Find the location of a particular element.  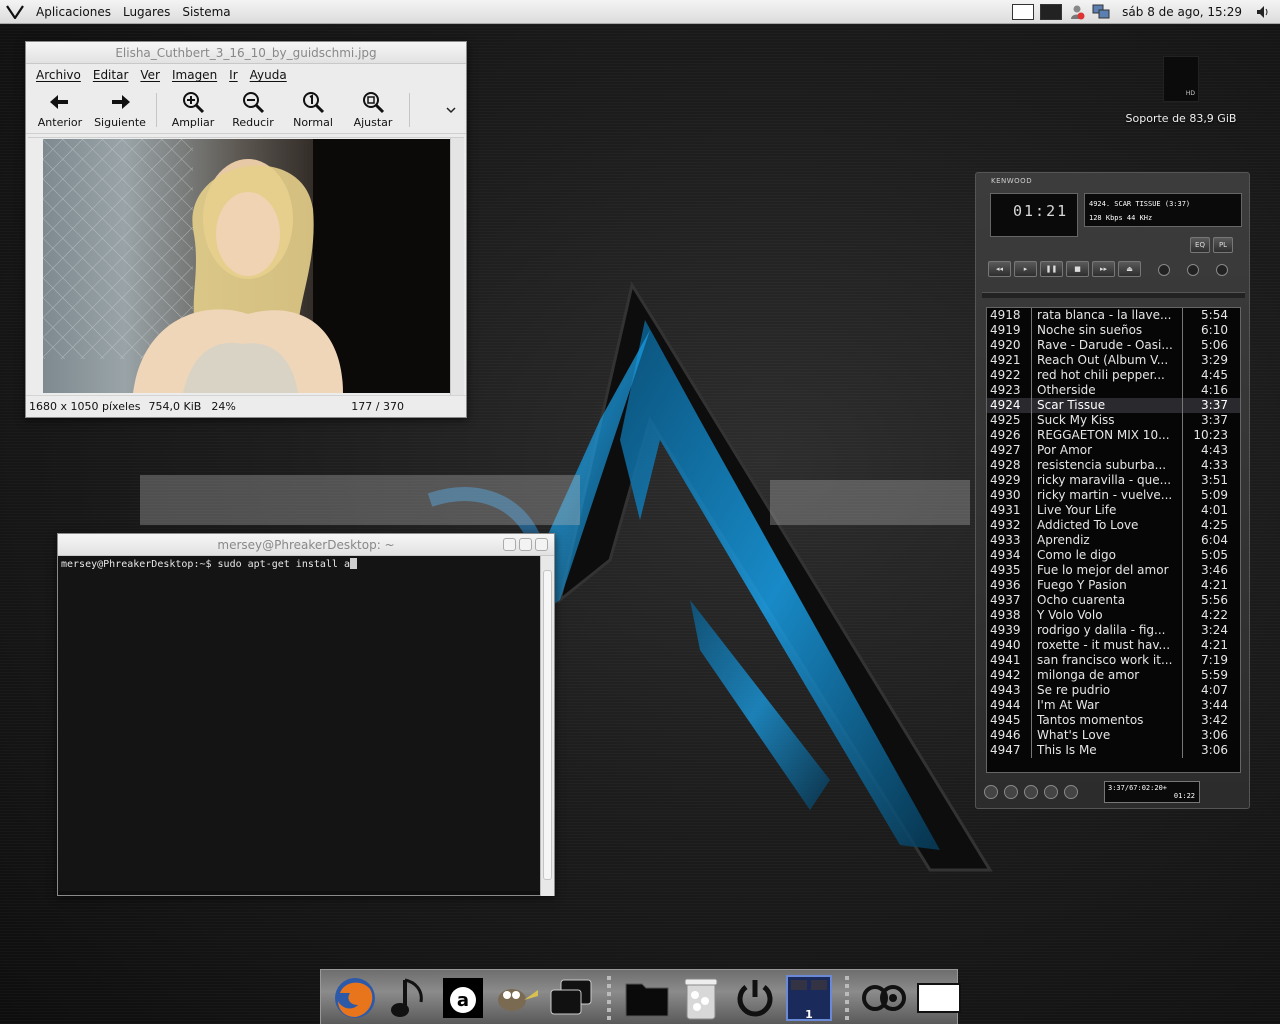

playlist-row: 4929 ricky maravilla - que... 3:51 is located at coordinates (1113, 480).